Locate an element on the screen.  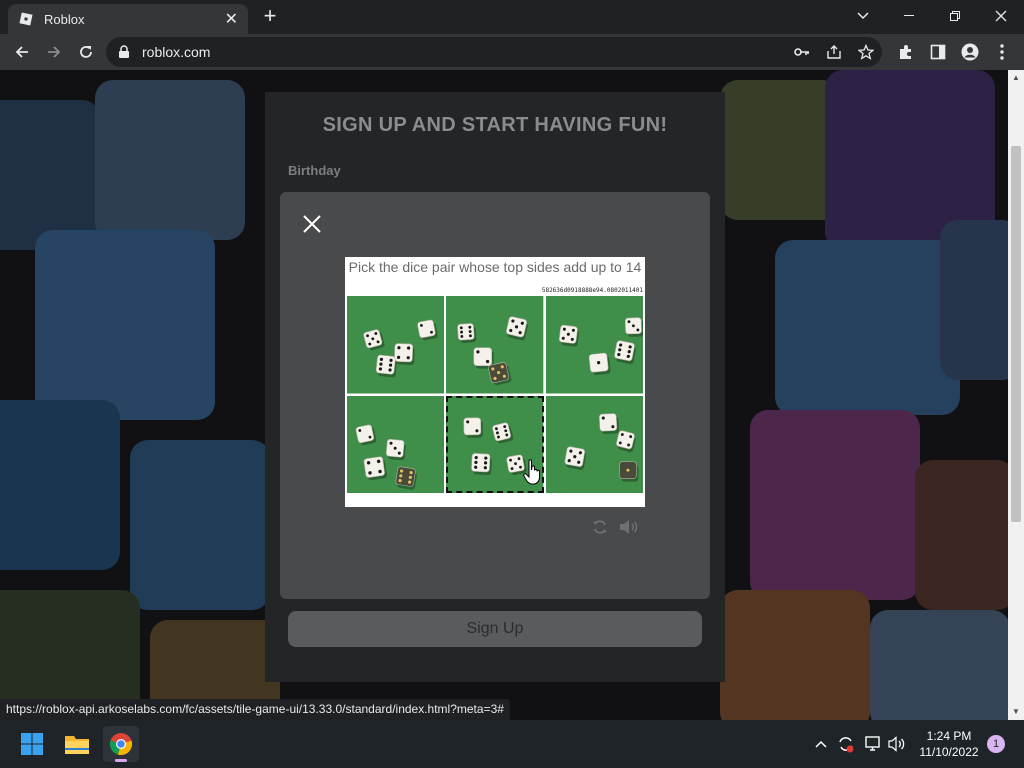
puzzle-icon is located at coordinates (905, 52).